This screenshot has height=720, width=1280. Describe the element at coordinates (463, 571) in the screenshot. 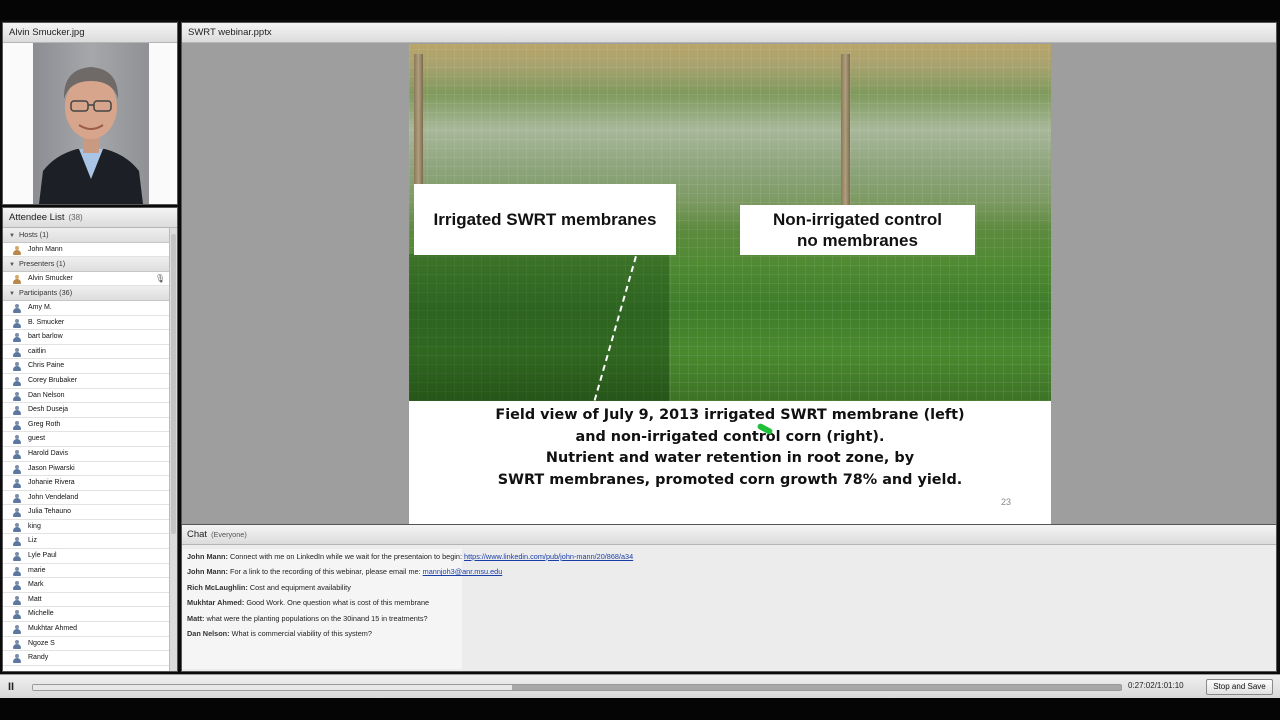

I see `chat-link: mannjoh3@anr.msu.edu` at that location.